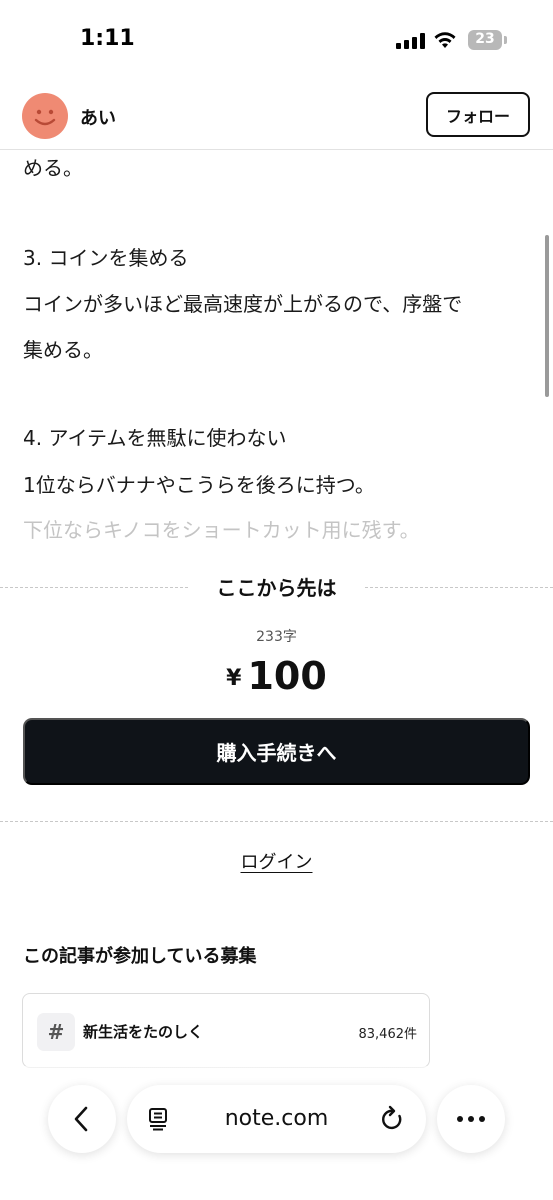  What do you see at coordinates (276, 751) in the screenshot?
I see `purchase-button: 購入手続きへ` at bounding box center [276, 751].